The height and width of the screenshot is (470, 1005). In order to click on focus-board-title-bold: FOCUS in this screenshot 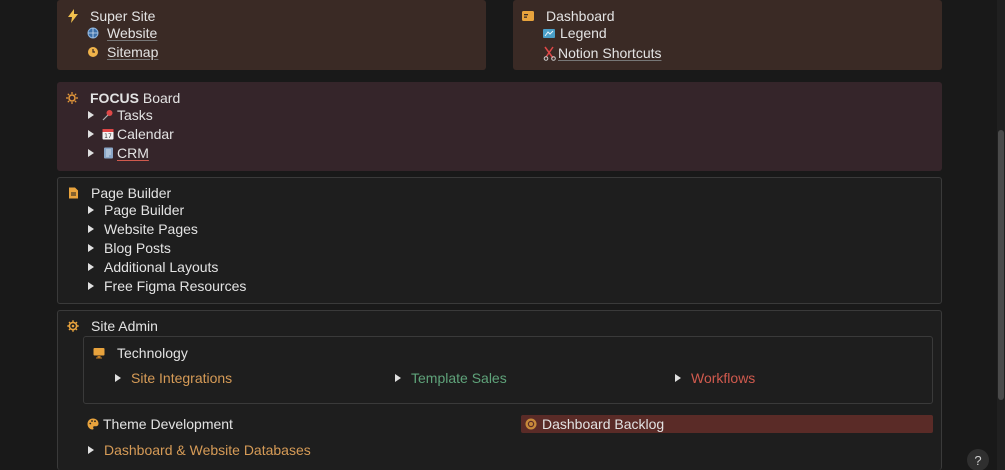, I will do `click(114, 98)`.